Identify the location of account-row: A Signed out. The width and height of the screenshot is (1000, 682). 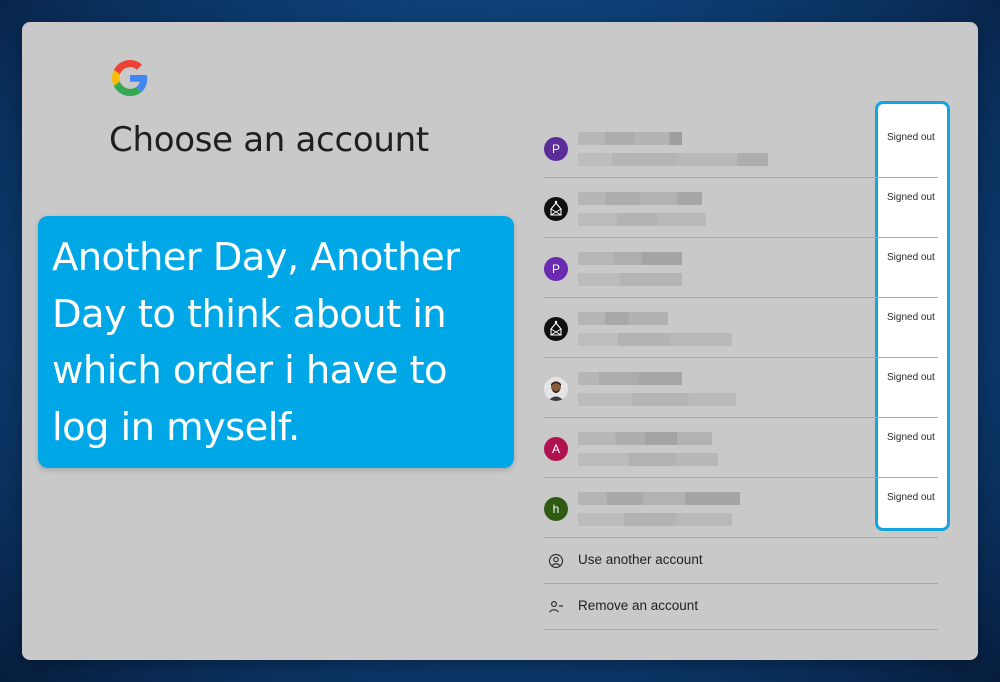
(741, 448).